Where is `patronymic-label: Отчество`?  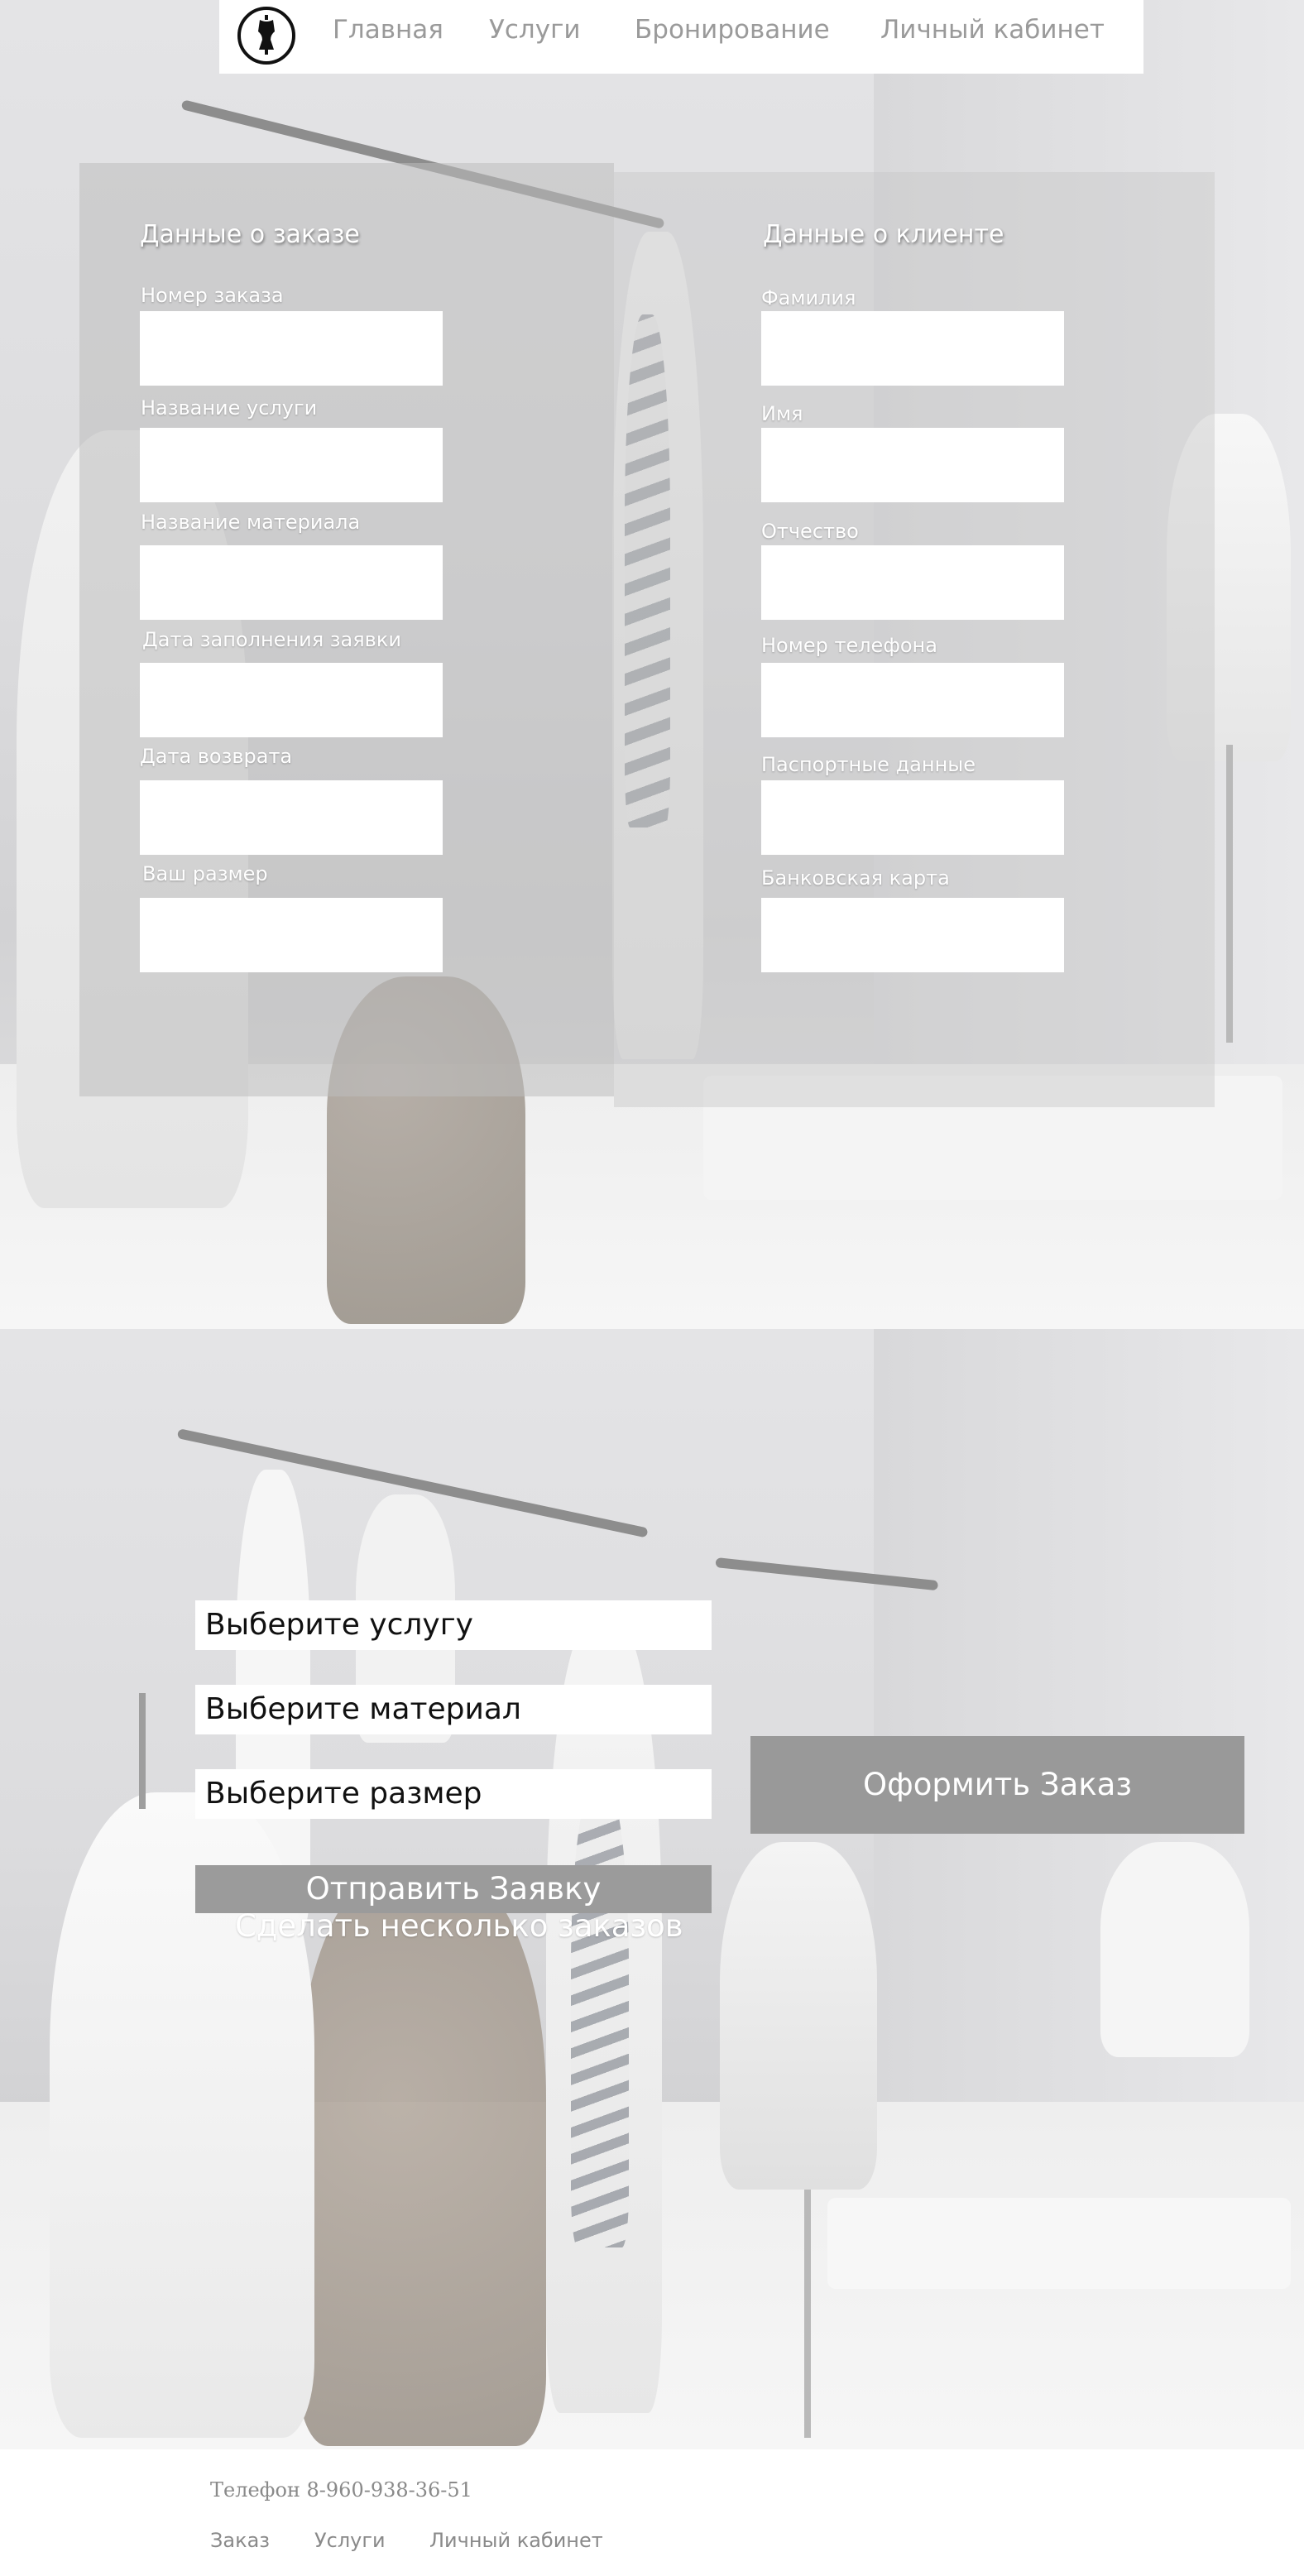 patronymic-label: Отчество is located at coordinates (810, 532).